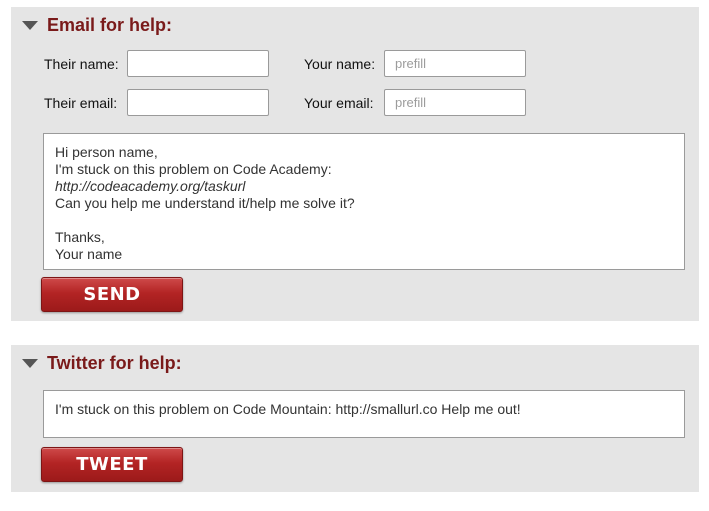 This screenshot has height=511, width=709. Describe the element at coordinates (112, 464) in the screenshot. I see `tweet-button: TWEET` at that location.